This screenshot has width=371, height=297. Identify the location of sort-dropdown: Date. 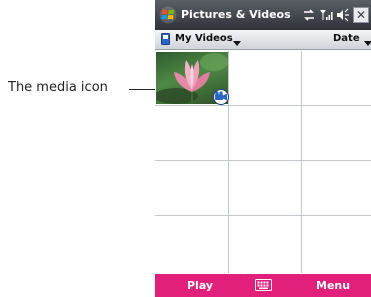
(352, 40).